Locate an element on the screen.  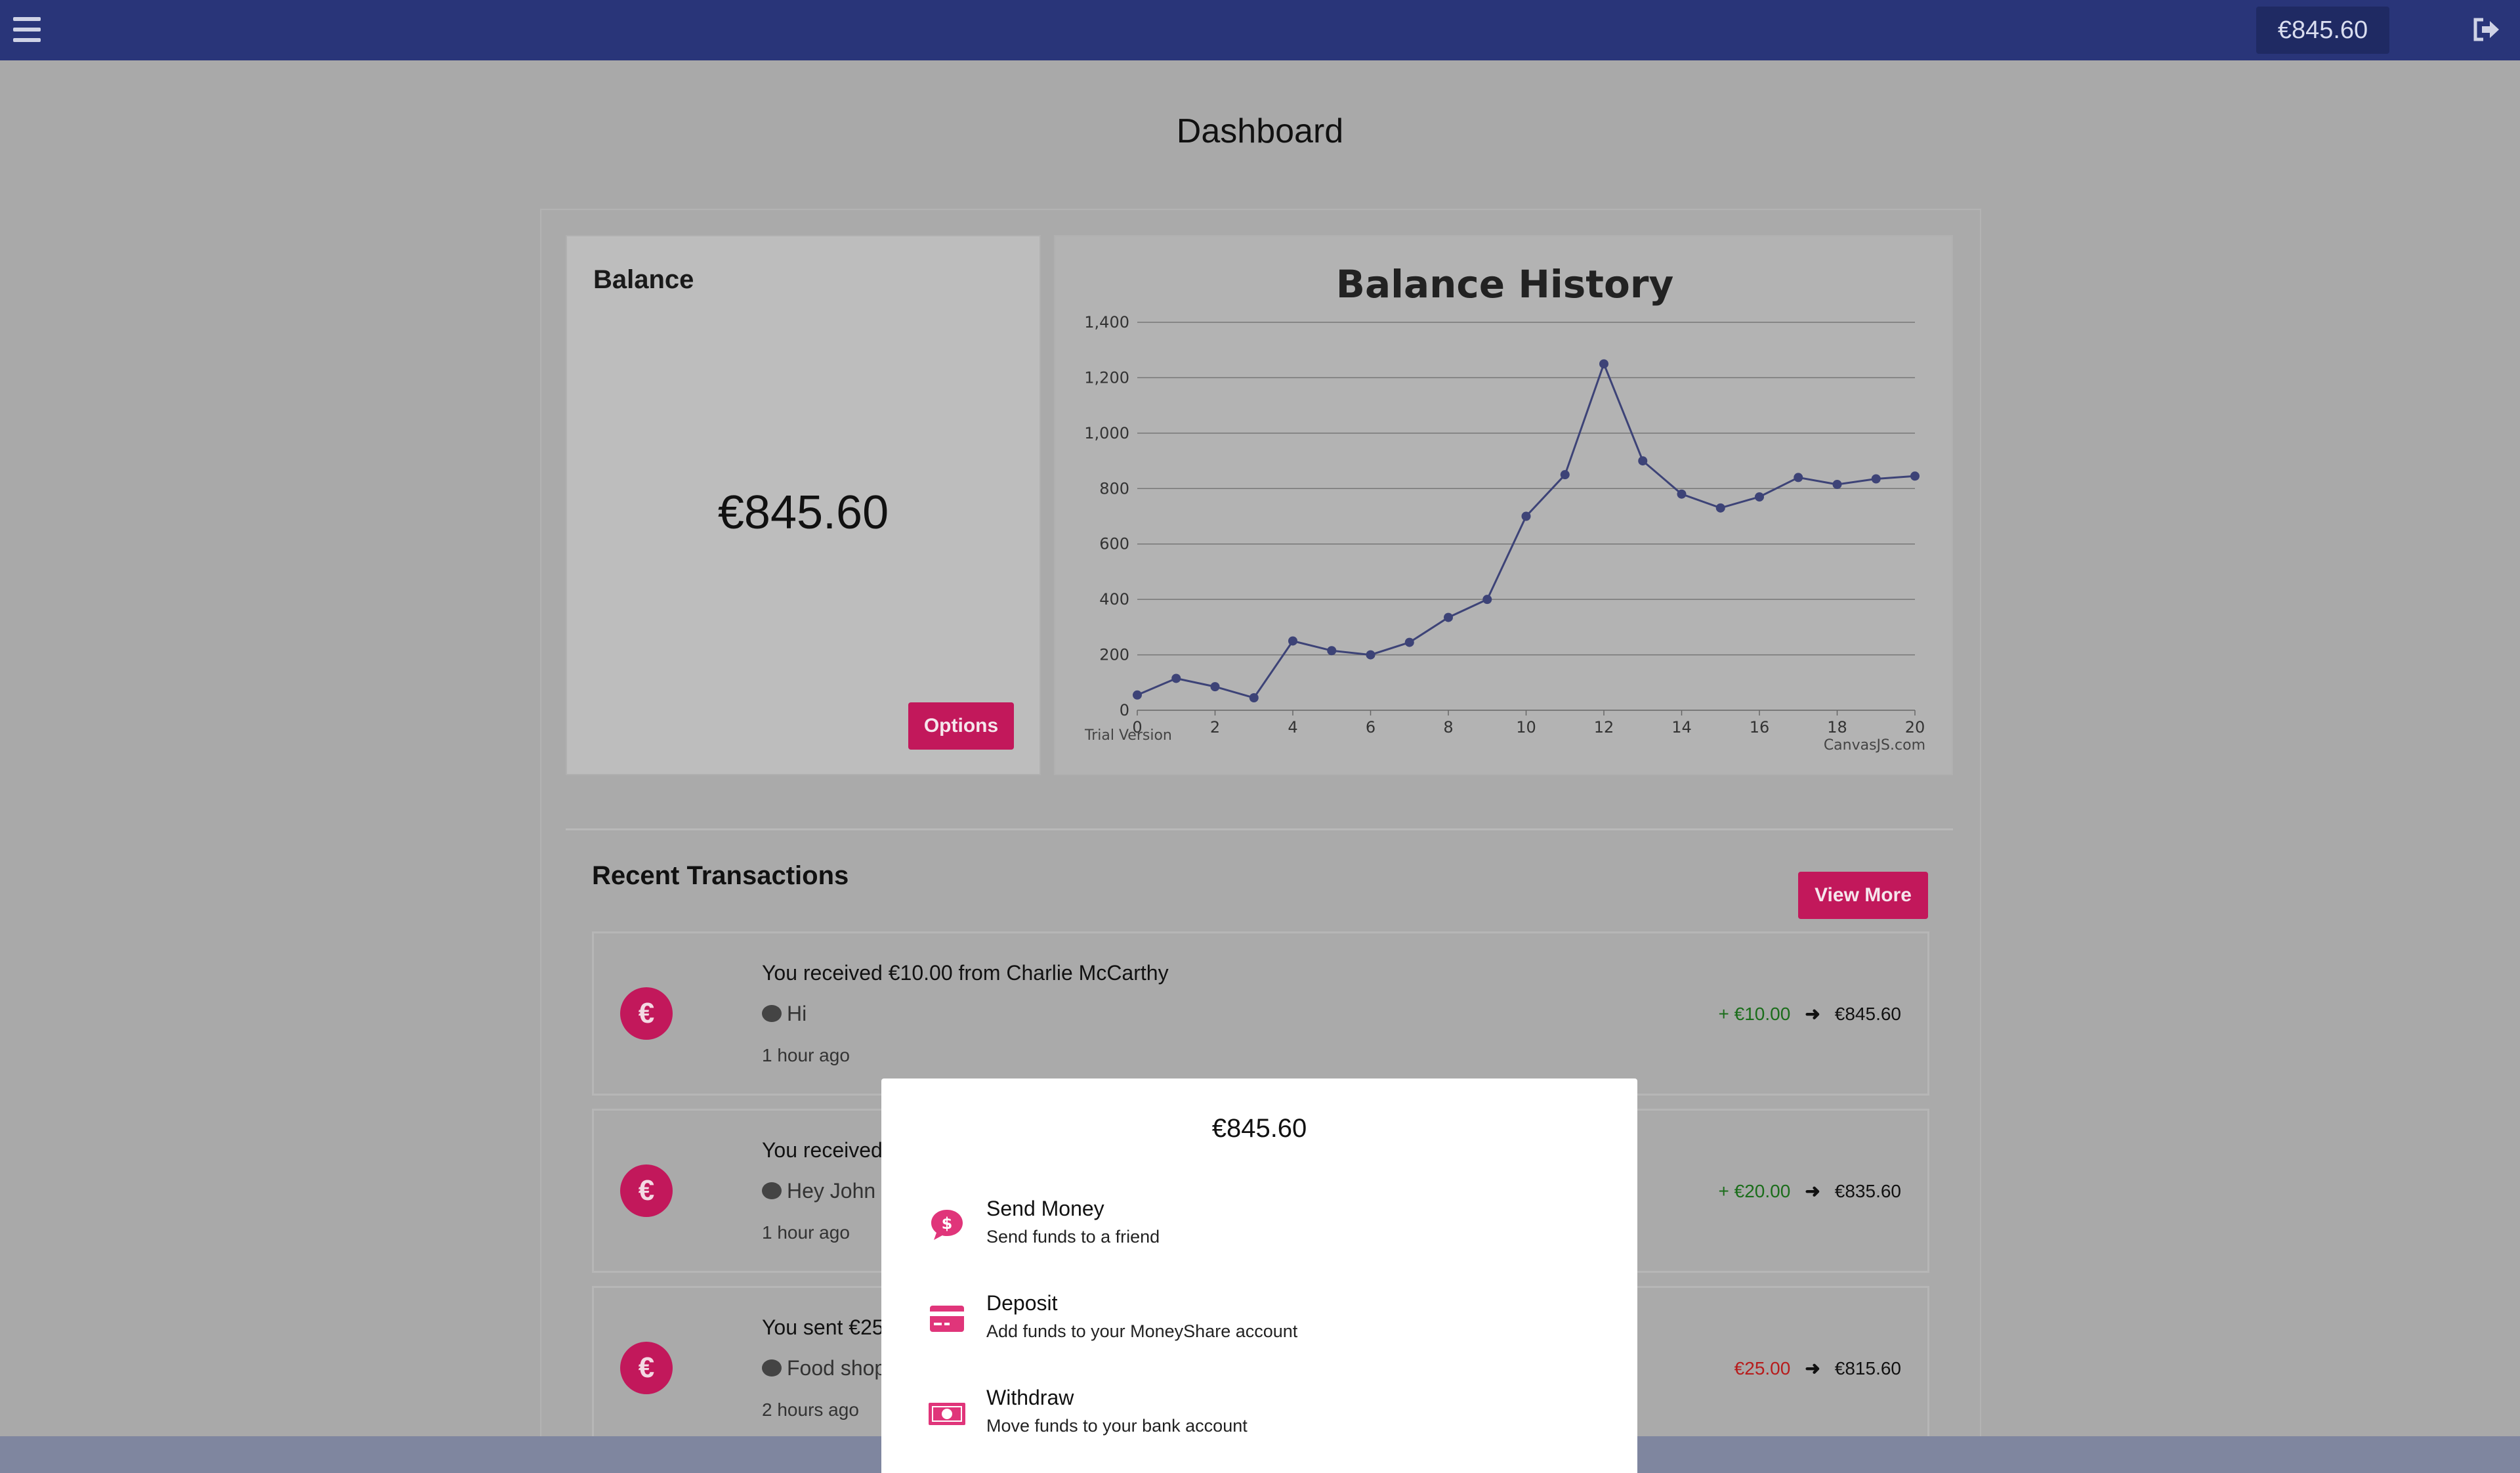
y-tick-label: 200 is located at coordinates (1114, 655).